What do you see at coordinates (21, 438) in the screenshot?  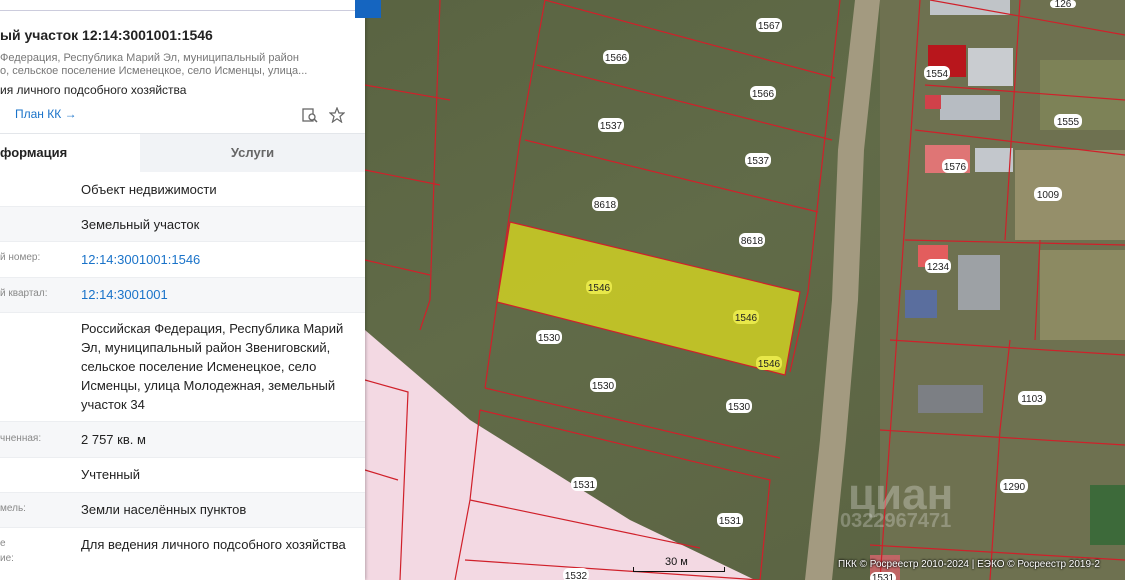 I see `row-label: чненная:` at bounding box center [21, 438].